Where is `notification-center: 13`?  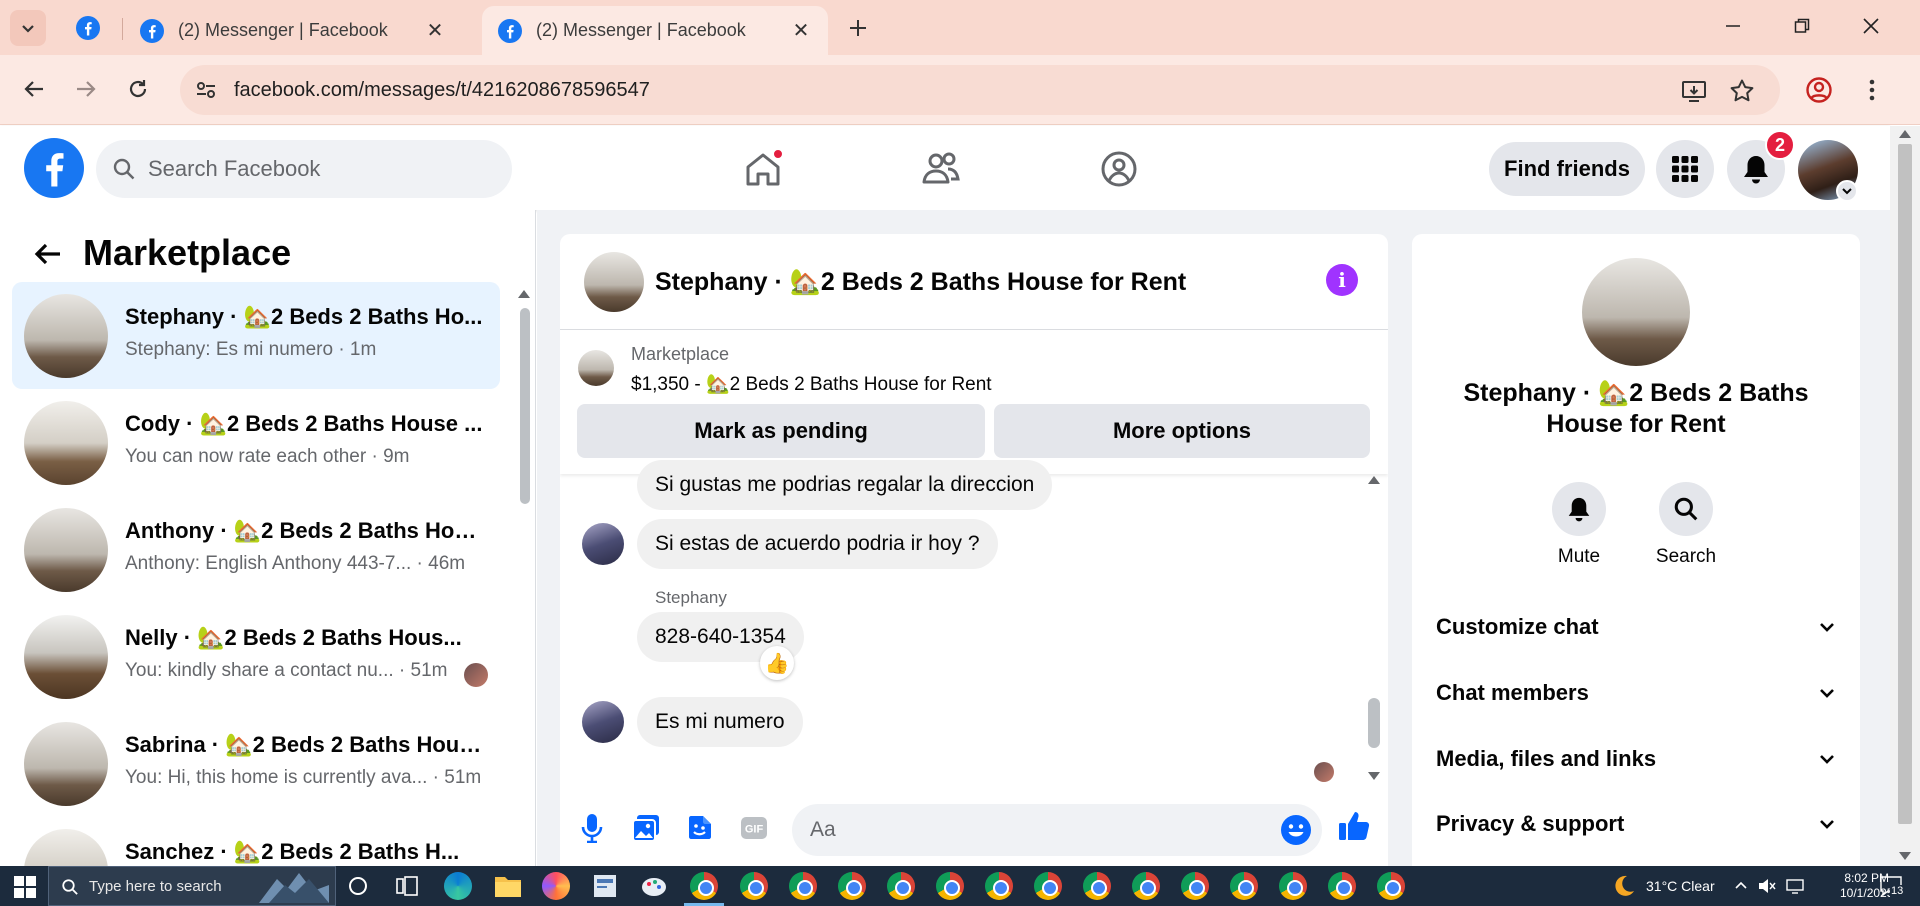
notification-center: 13 is located at coordinates (1892, 886).